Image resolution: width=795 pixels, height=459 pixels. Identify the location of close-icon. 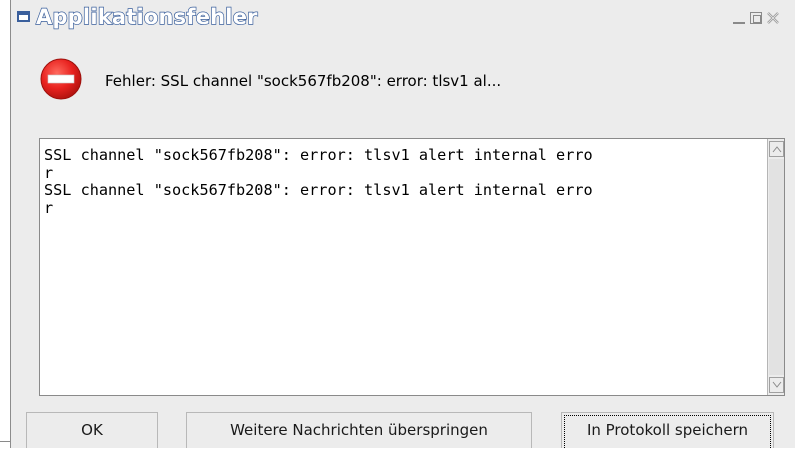
(773, 18).